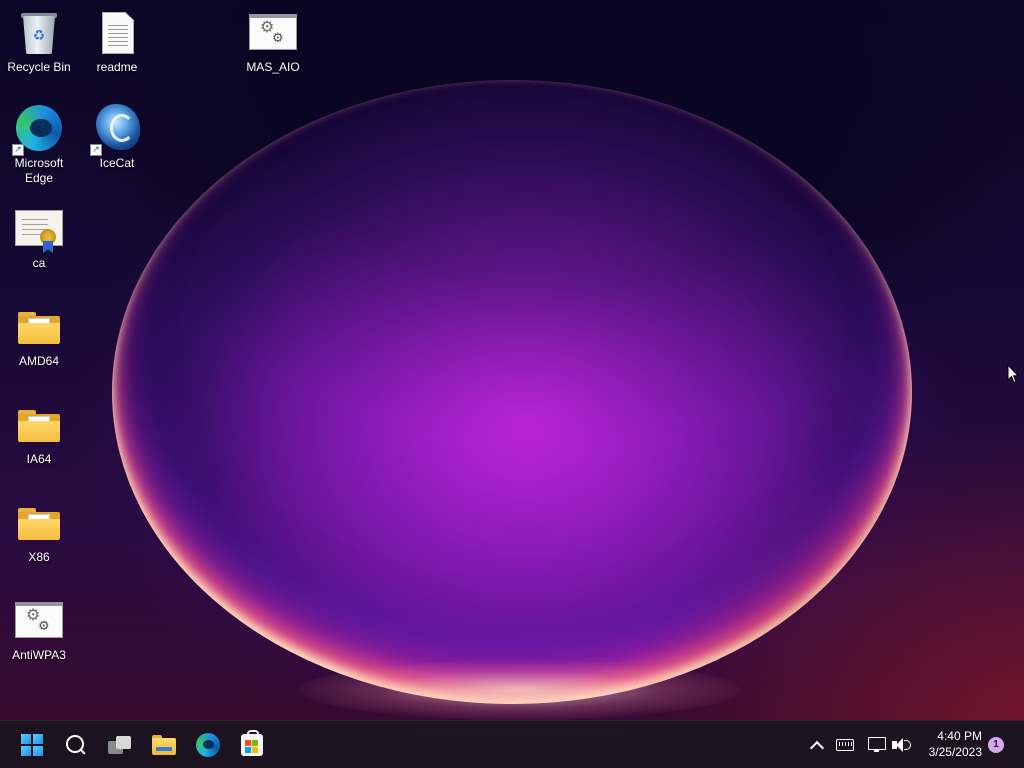  I want to click on desktop-icon-label: IceCat, so click(117, 163).